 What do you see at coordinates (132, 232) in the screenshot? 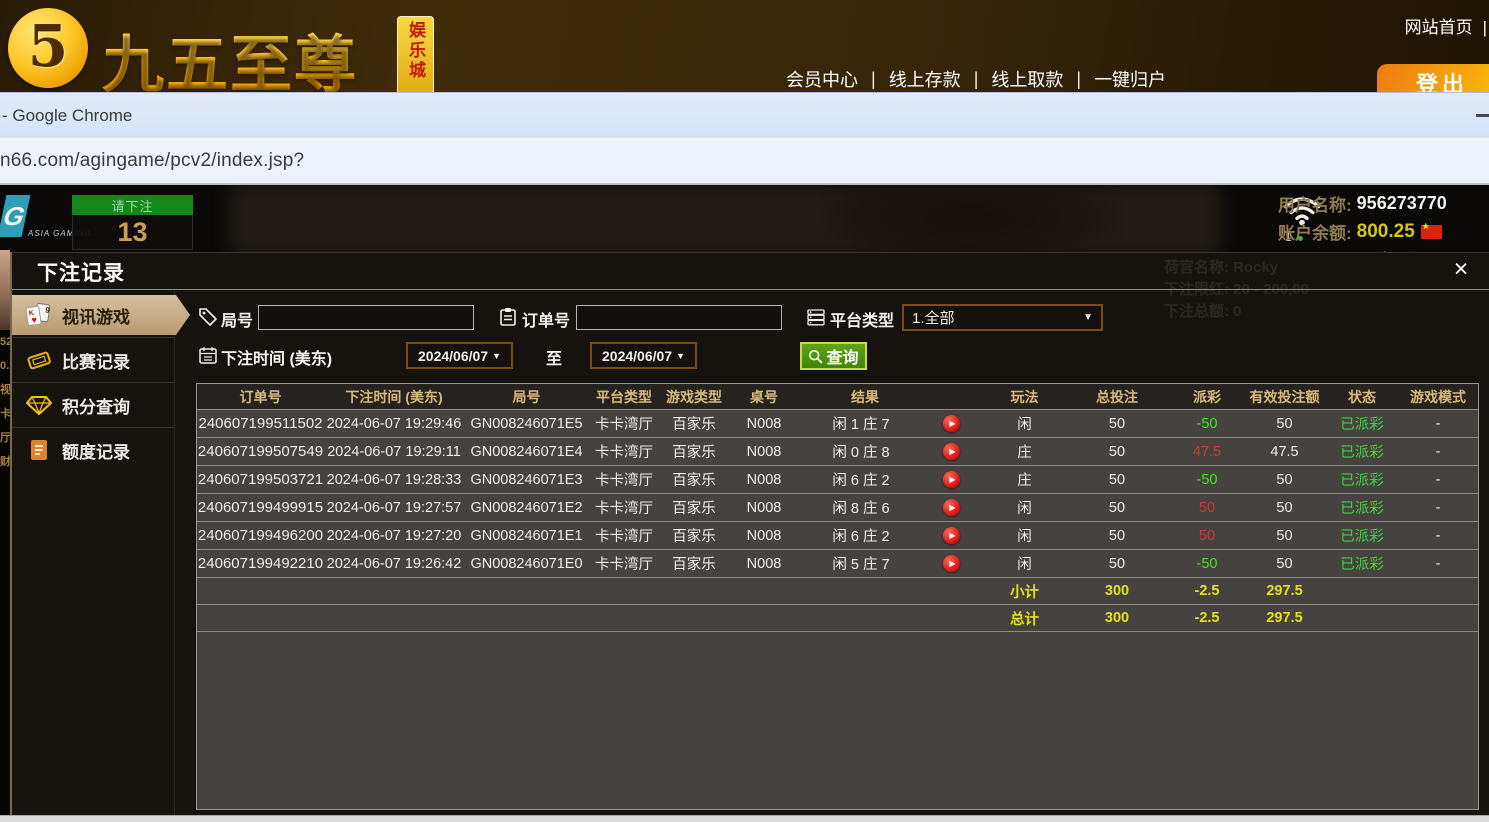
I see `countdown-value: 13` at bounding box center [132, 232].